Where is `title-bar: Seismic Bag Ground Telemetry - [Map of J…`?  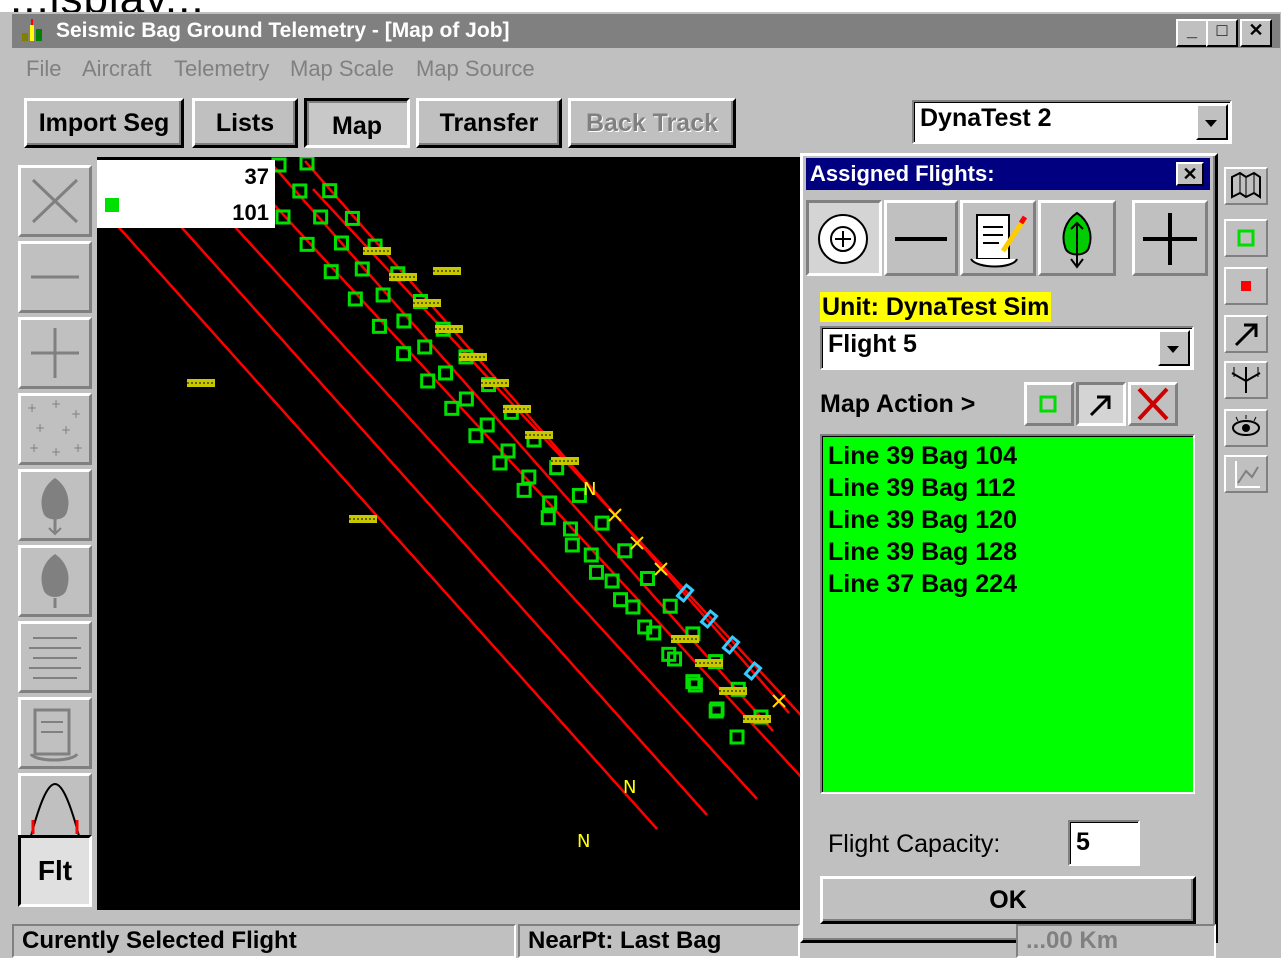
title-bar: Seismic Bag Ground Telemetry - [Map of J… is located at coordinates (646, 31).